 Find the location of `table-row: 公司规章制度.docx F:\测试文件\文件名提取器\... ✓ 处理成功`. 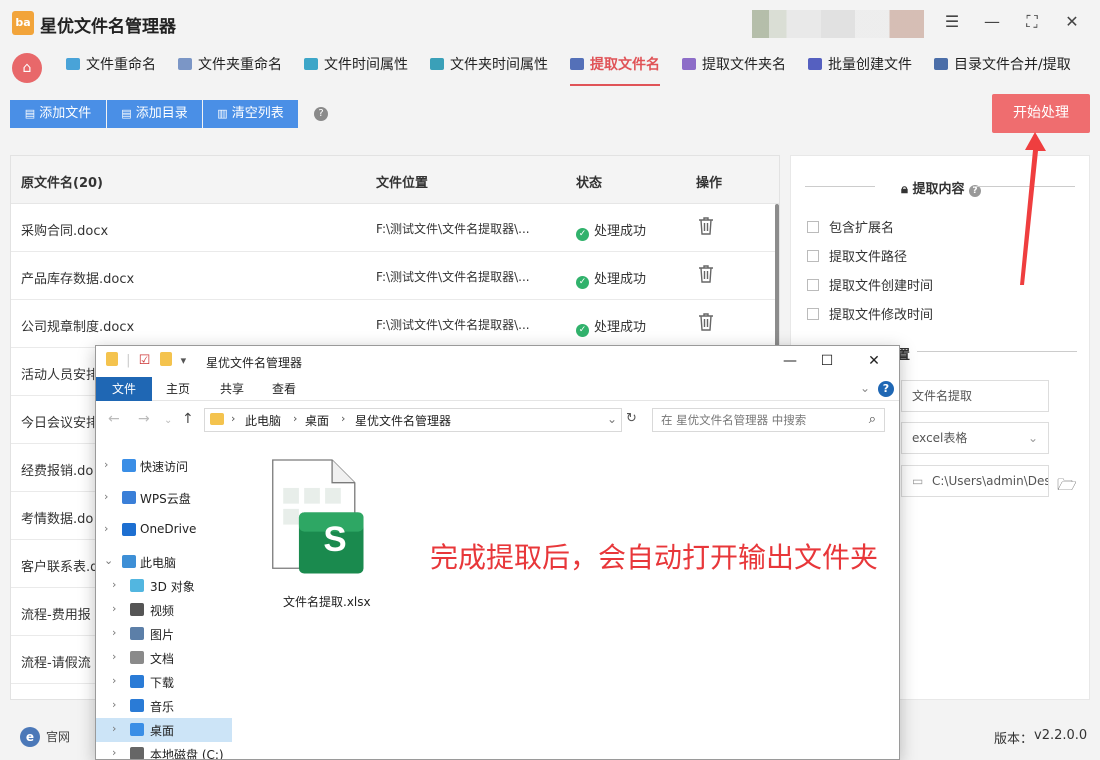

table-row: 公司规章制度.docx F:\测试文件\文件名提取器\... ✓ 处理成功 is located at coordinates (395, 324).